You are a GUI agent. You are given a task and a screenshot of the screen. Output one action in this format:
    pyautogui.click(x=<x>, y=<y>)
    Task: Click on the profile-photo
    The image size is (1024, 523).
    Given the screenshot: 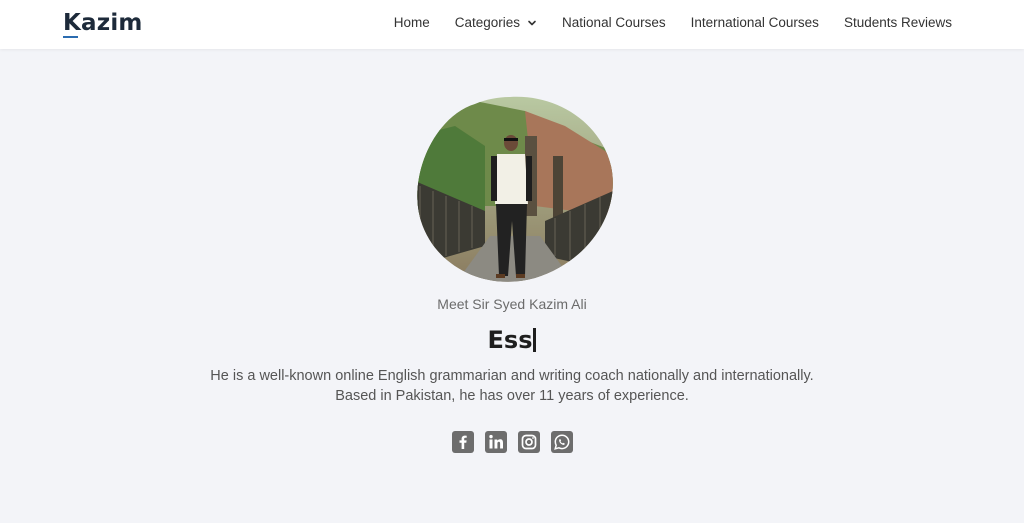 What is the action you would take?
    pyautogui.click(x=515, y=189)
    